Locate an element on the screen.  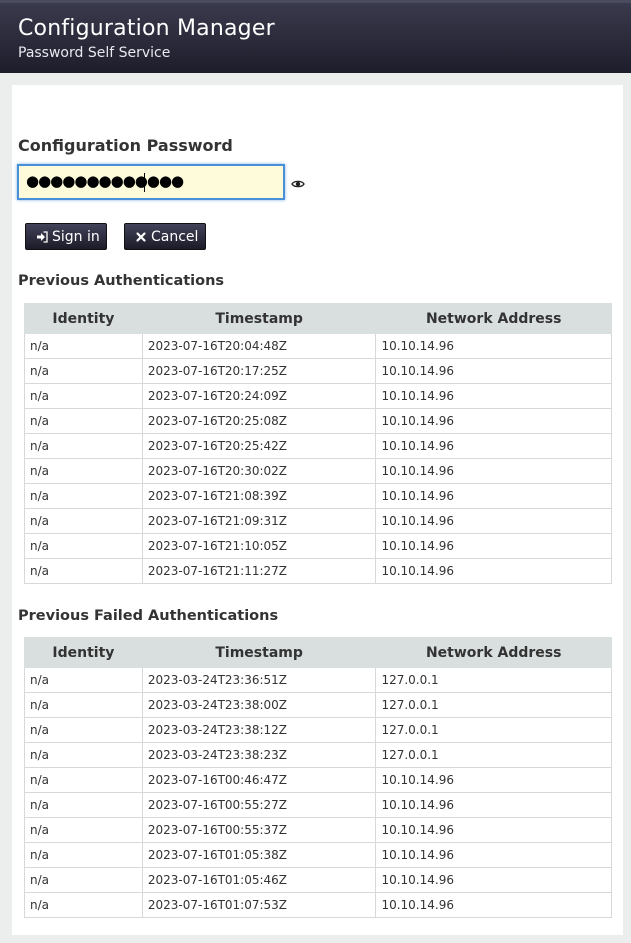
timestamp-cell: 2023-07-16T21:10:05Z is located at coordinates (259, 546).